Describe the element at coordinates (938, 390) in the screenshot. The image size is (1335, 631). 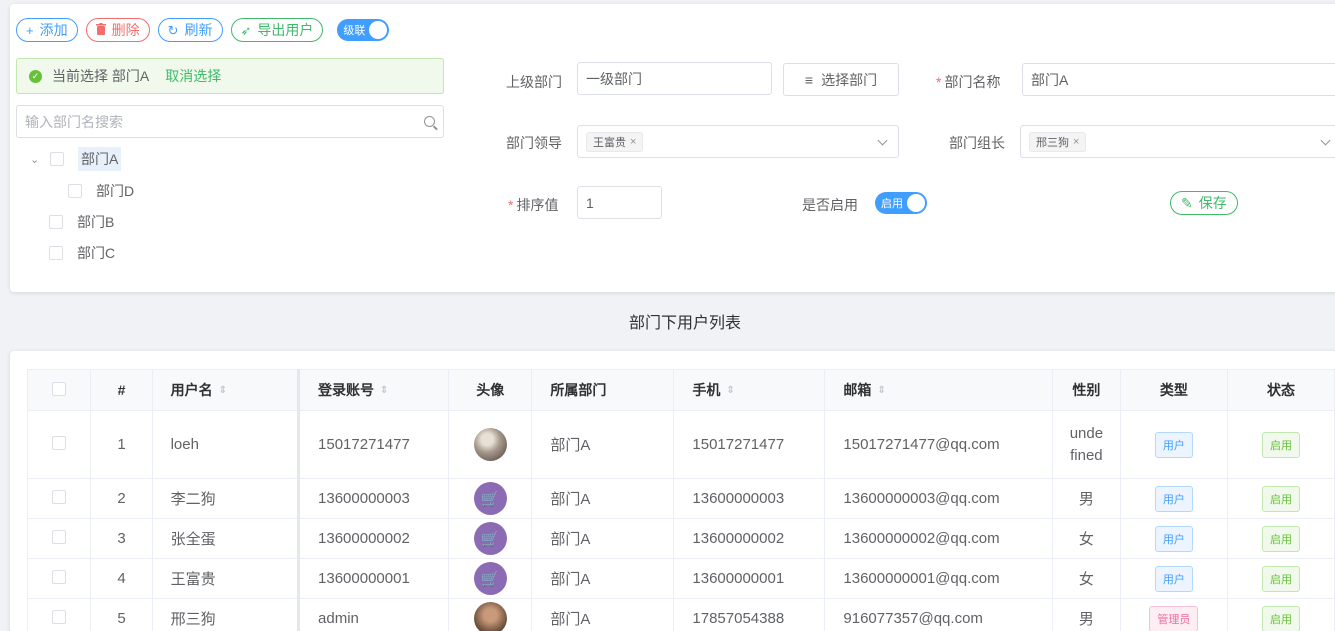
I see `header-email: 邮箱 ⇕` at that location.